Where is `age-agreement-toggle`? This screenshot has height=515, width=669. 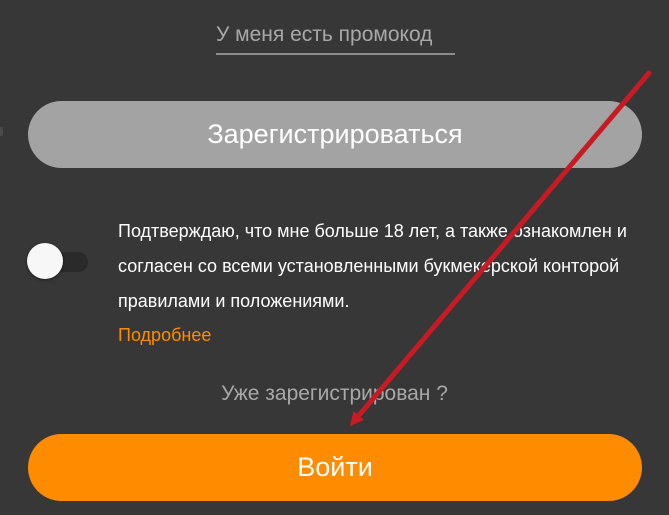
age-agreement-toggle is located at coordinates (57, 261).